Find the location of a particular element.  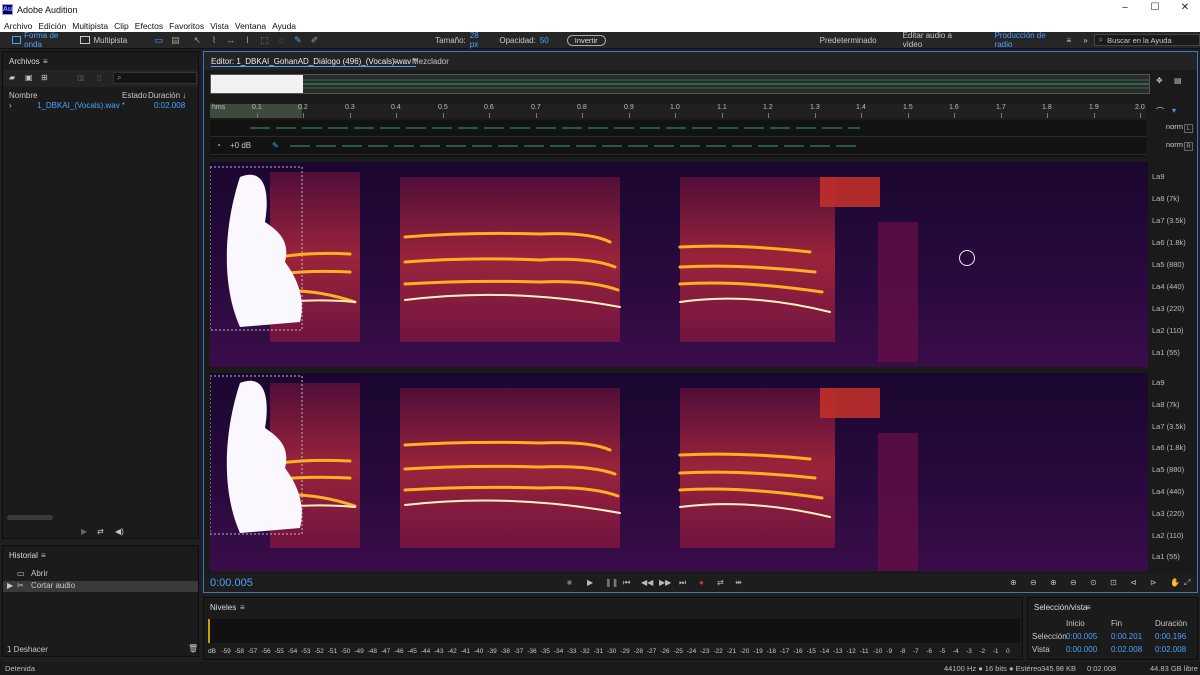

current-time: 0:00.005 is located at coordinates (231, 583).